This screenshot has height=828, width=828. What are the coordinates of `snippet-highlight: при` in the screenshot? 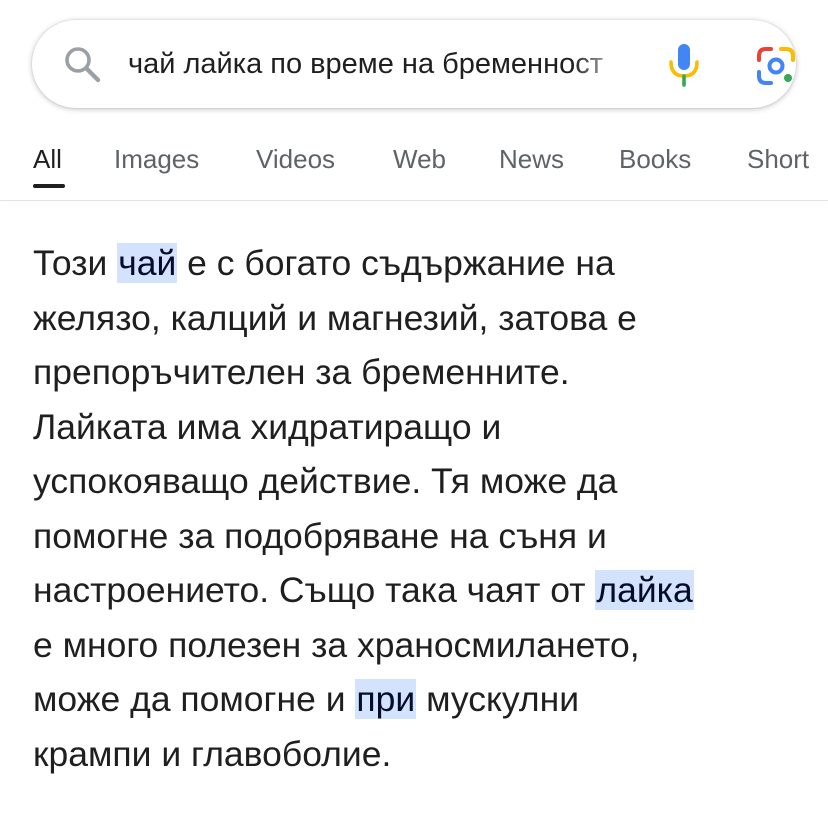 It's located at (386, 699).